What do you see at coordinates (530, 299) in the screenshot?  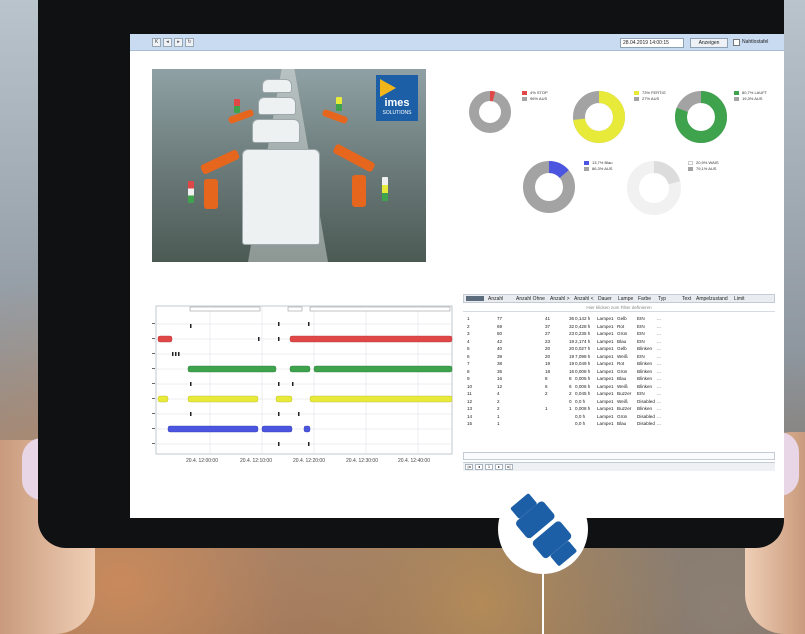 I see `column-header: Anzahl Ohne` at bounding box center [530, 299].